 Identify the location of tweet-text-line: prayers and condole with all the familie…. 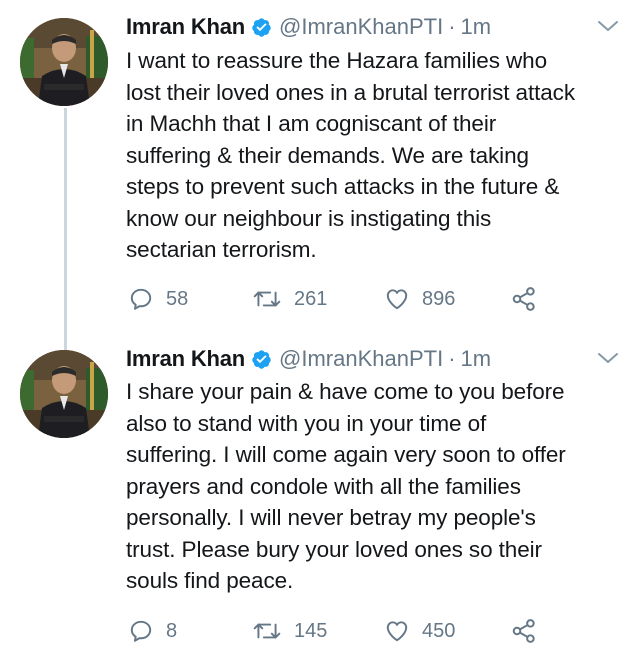
(323, 486).